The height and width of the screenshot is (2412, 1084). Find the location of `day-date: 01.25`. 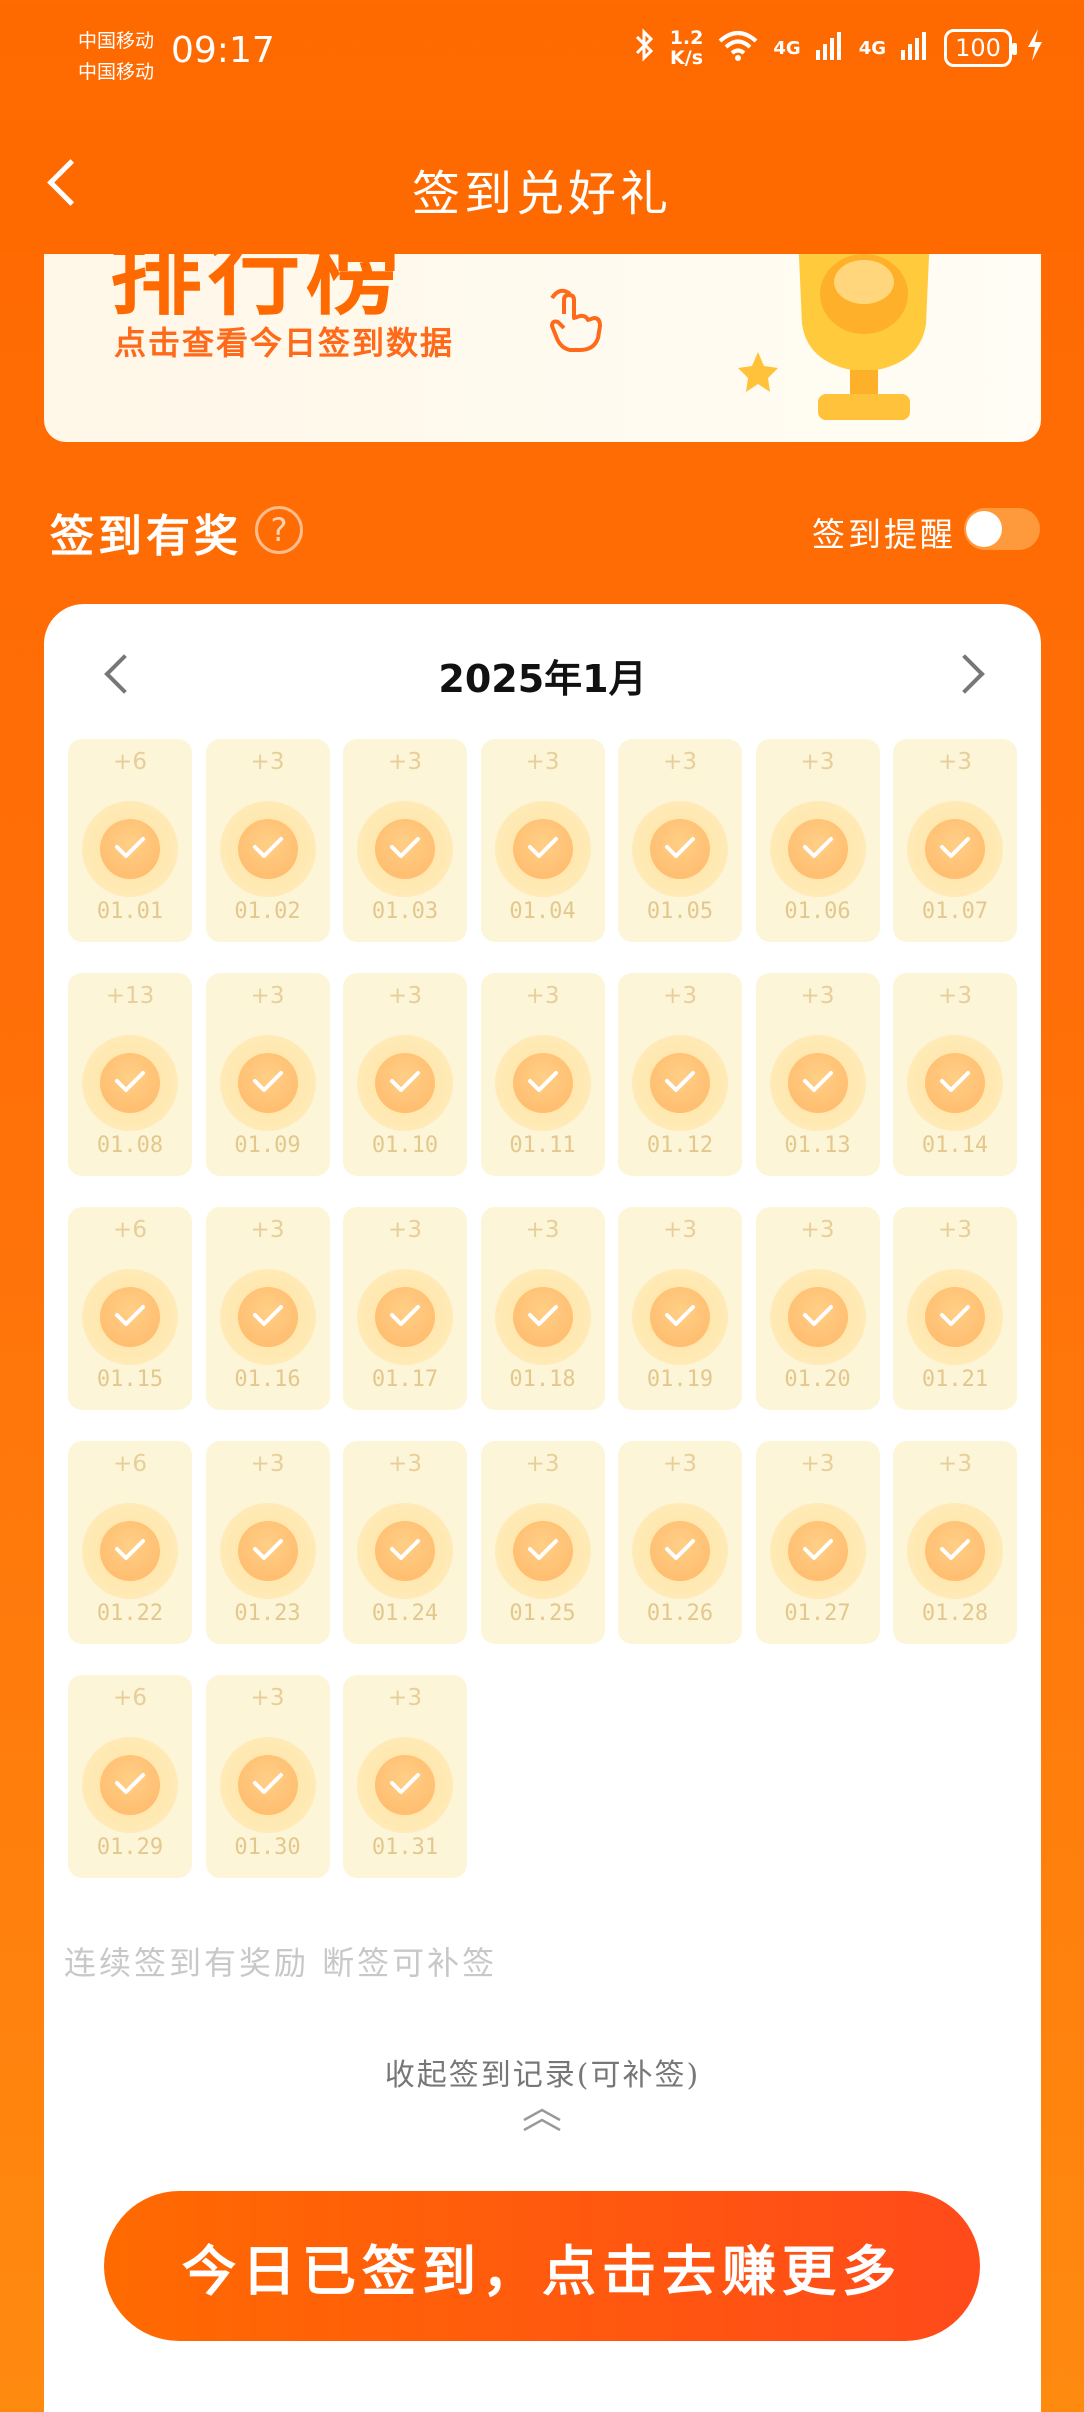

day-date: 01.25 is located at coordinates (542, 1613).